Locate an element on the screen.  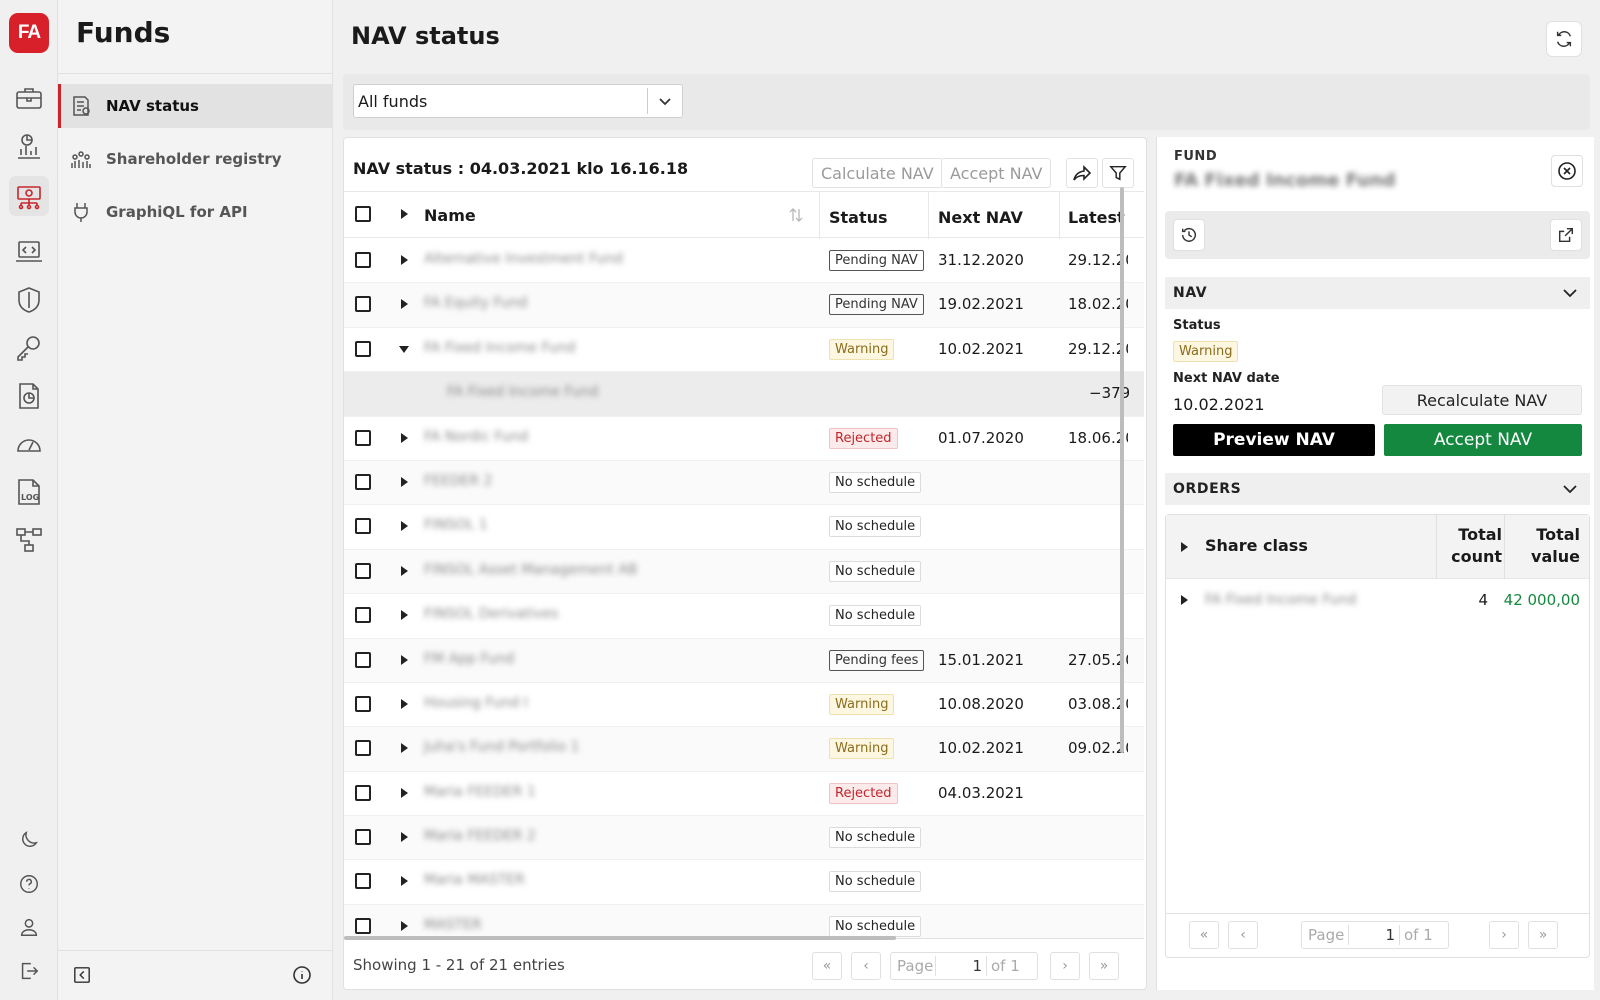
column-header-latest-nav: Latest N is located at coordinates (1098, 217).